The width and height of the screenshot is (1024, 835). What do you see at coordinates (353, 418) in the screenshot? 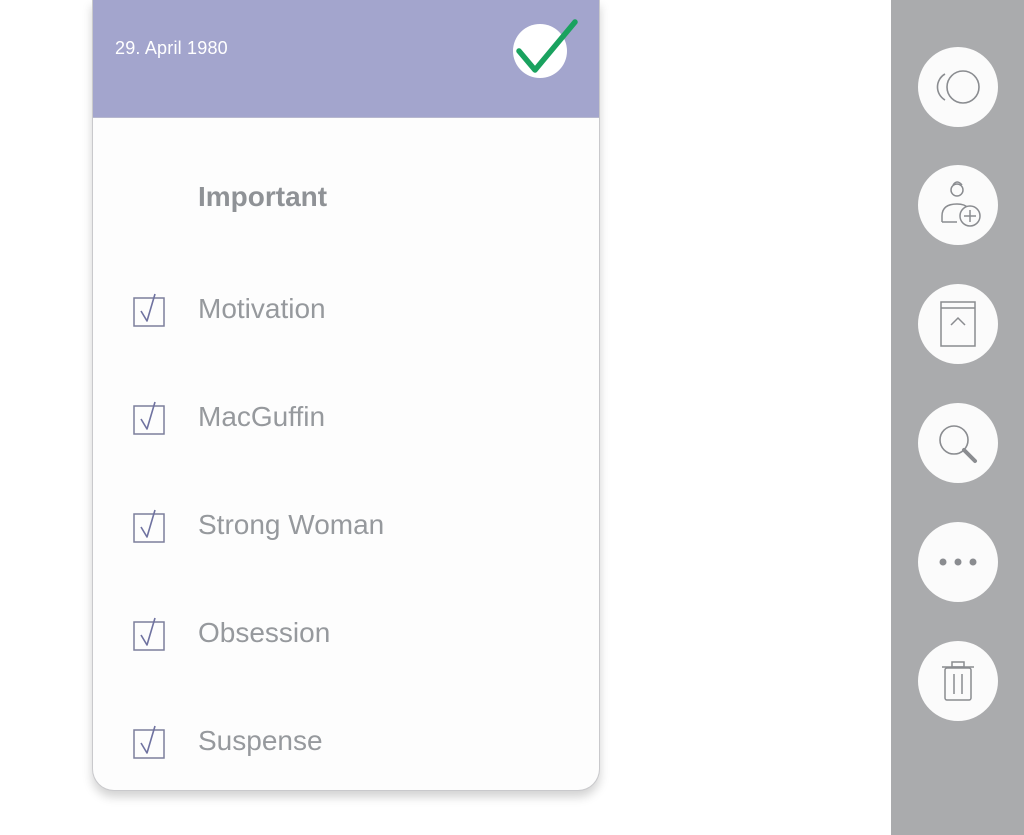
I see `list-item: MacGuffin` at bounding box center [353, 418].